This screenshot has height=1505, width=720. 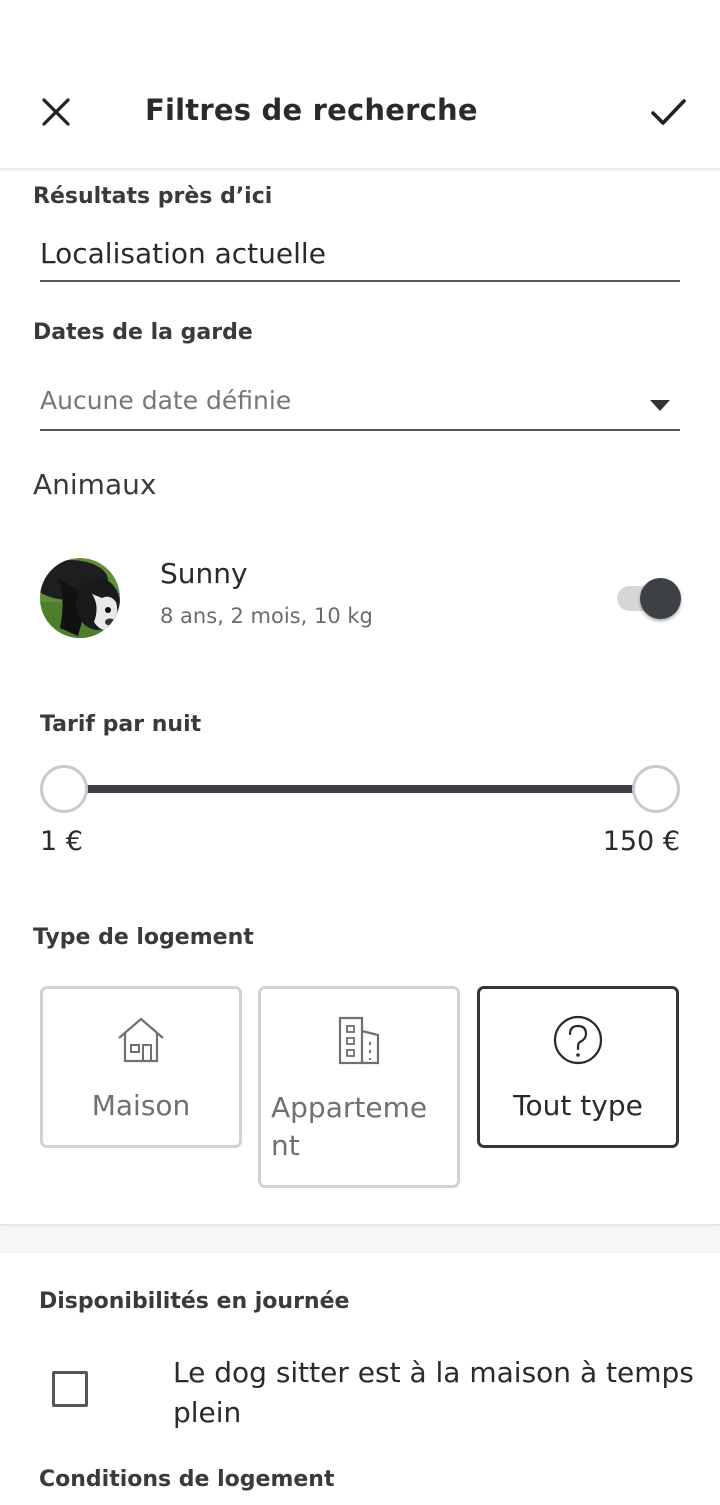 I want to click on pet-avatar, so click(x=80, y=598).